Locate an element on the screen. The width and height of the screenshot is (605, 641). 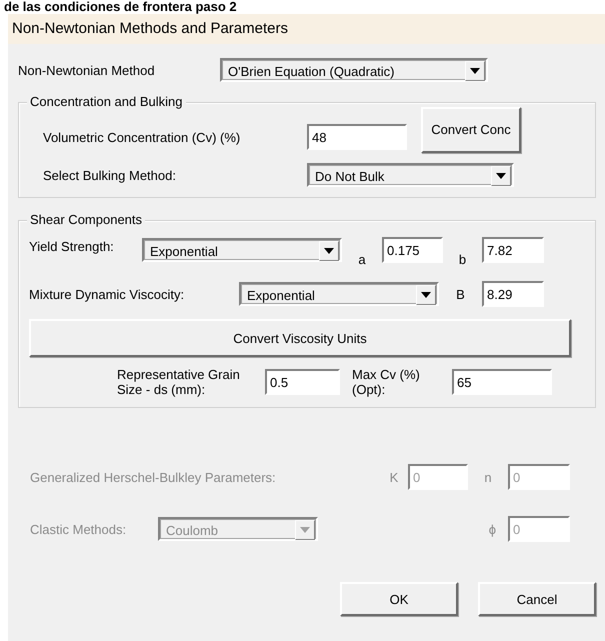
grain-size-field: 0.5 is located at coordinates (302, 382).